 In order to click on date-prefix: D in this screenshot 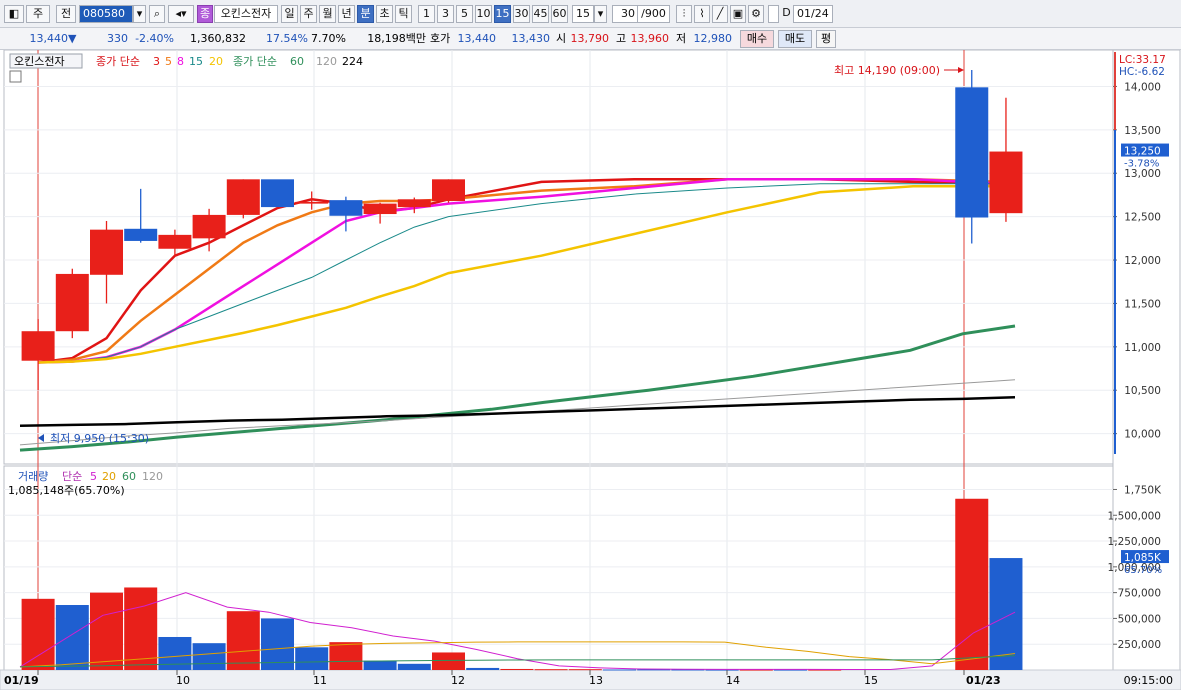, I will do `click(786, 12)`.